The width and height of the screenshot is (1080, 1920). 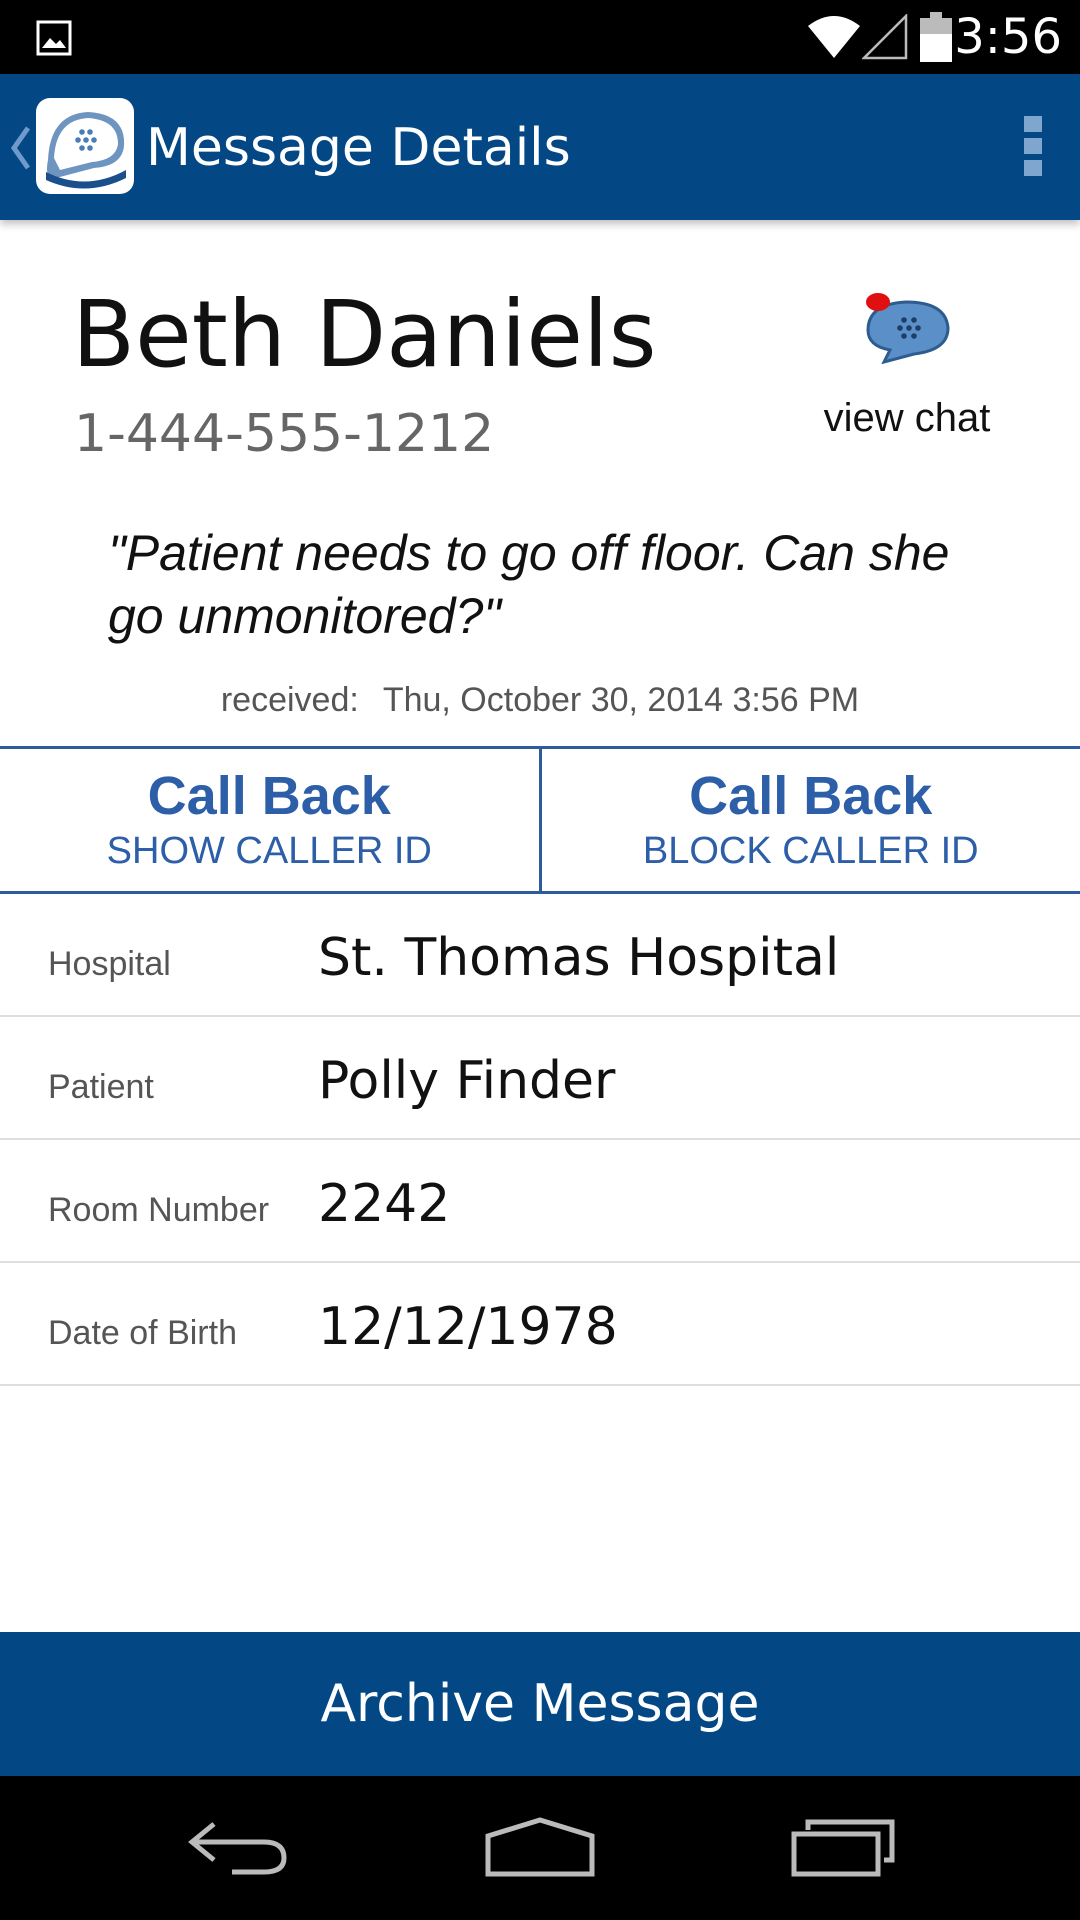 I want to click on app-logo-icon, so click(x=85, y=146).